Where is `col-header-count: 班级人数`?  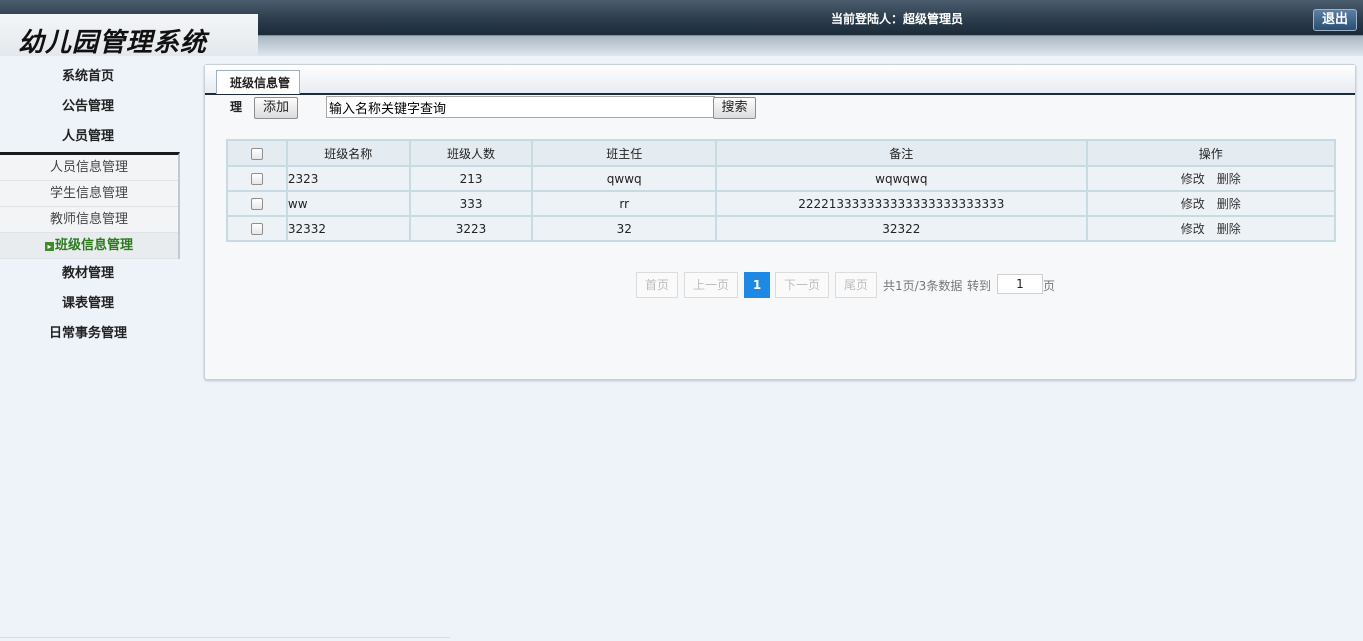 col-header-count: 班级人数 is located at coordinates (471, 153).